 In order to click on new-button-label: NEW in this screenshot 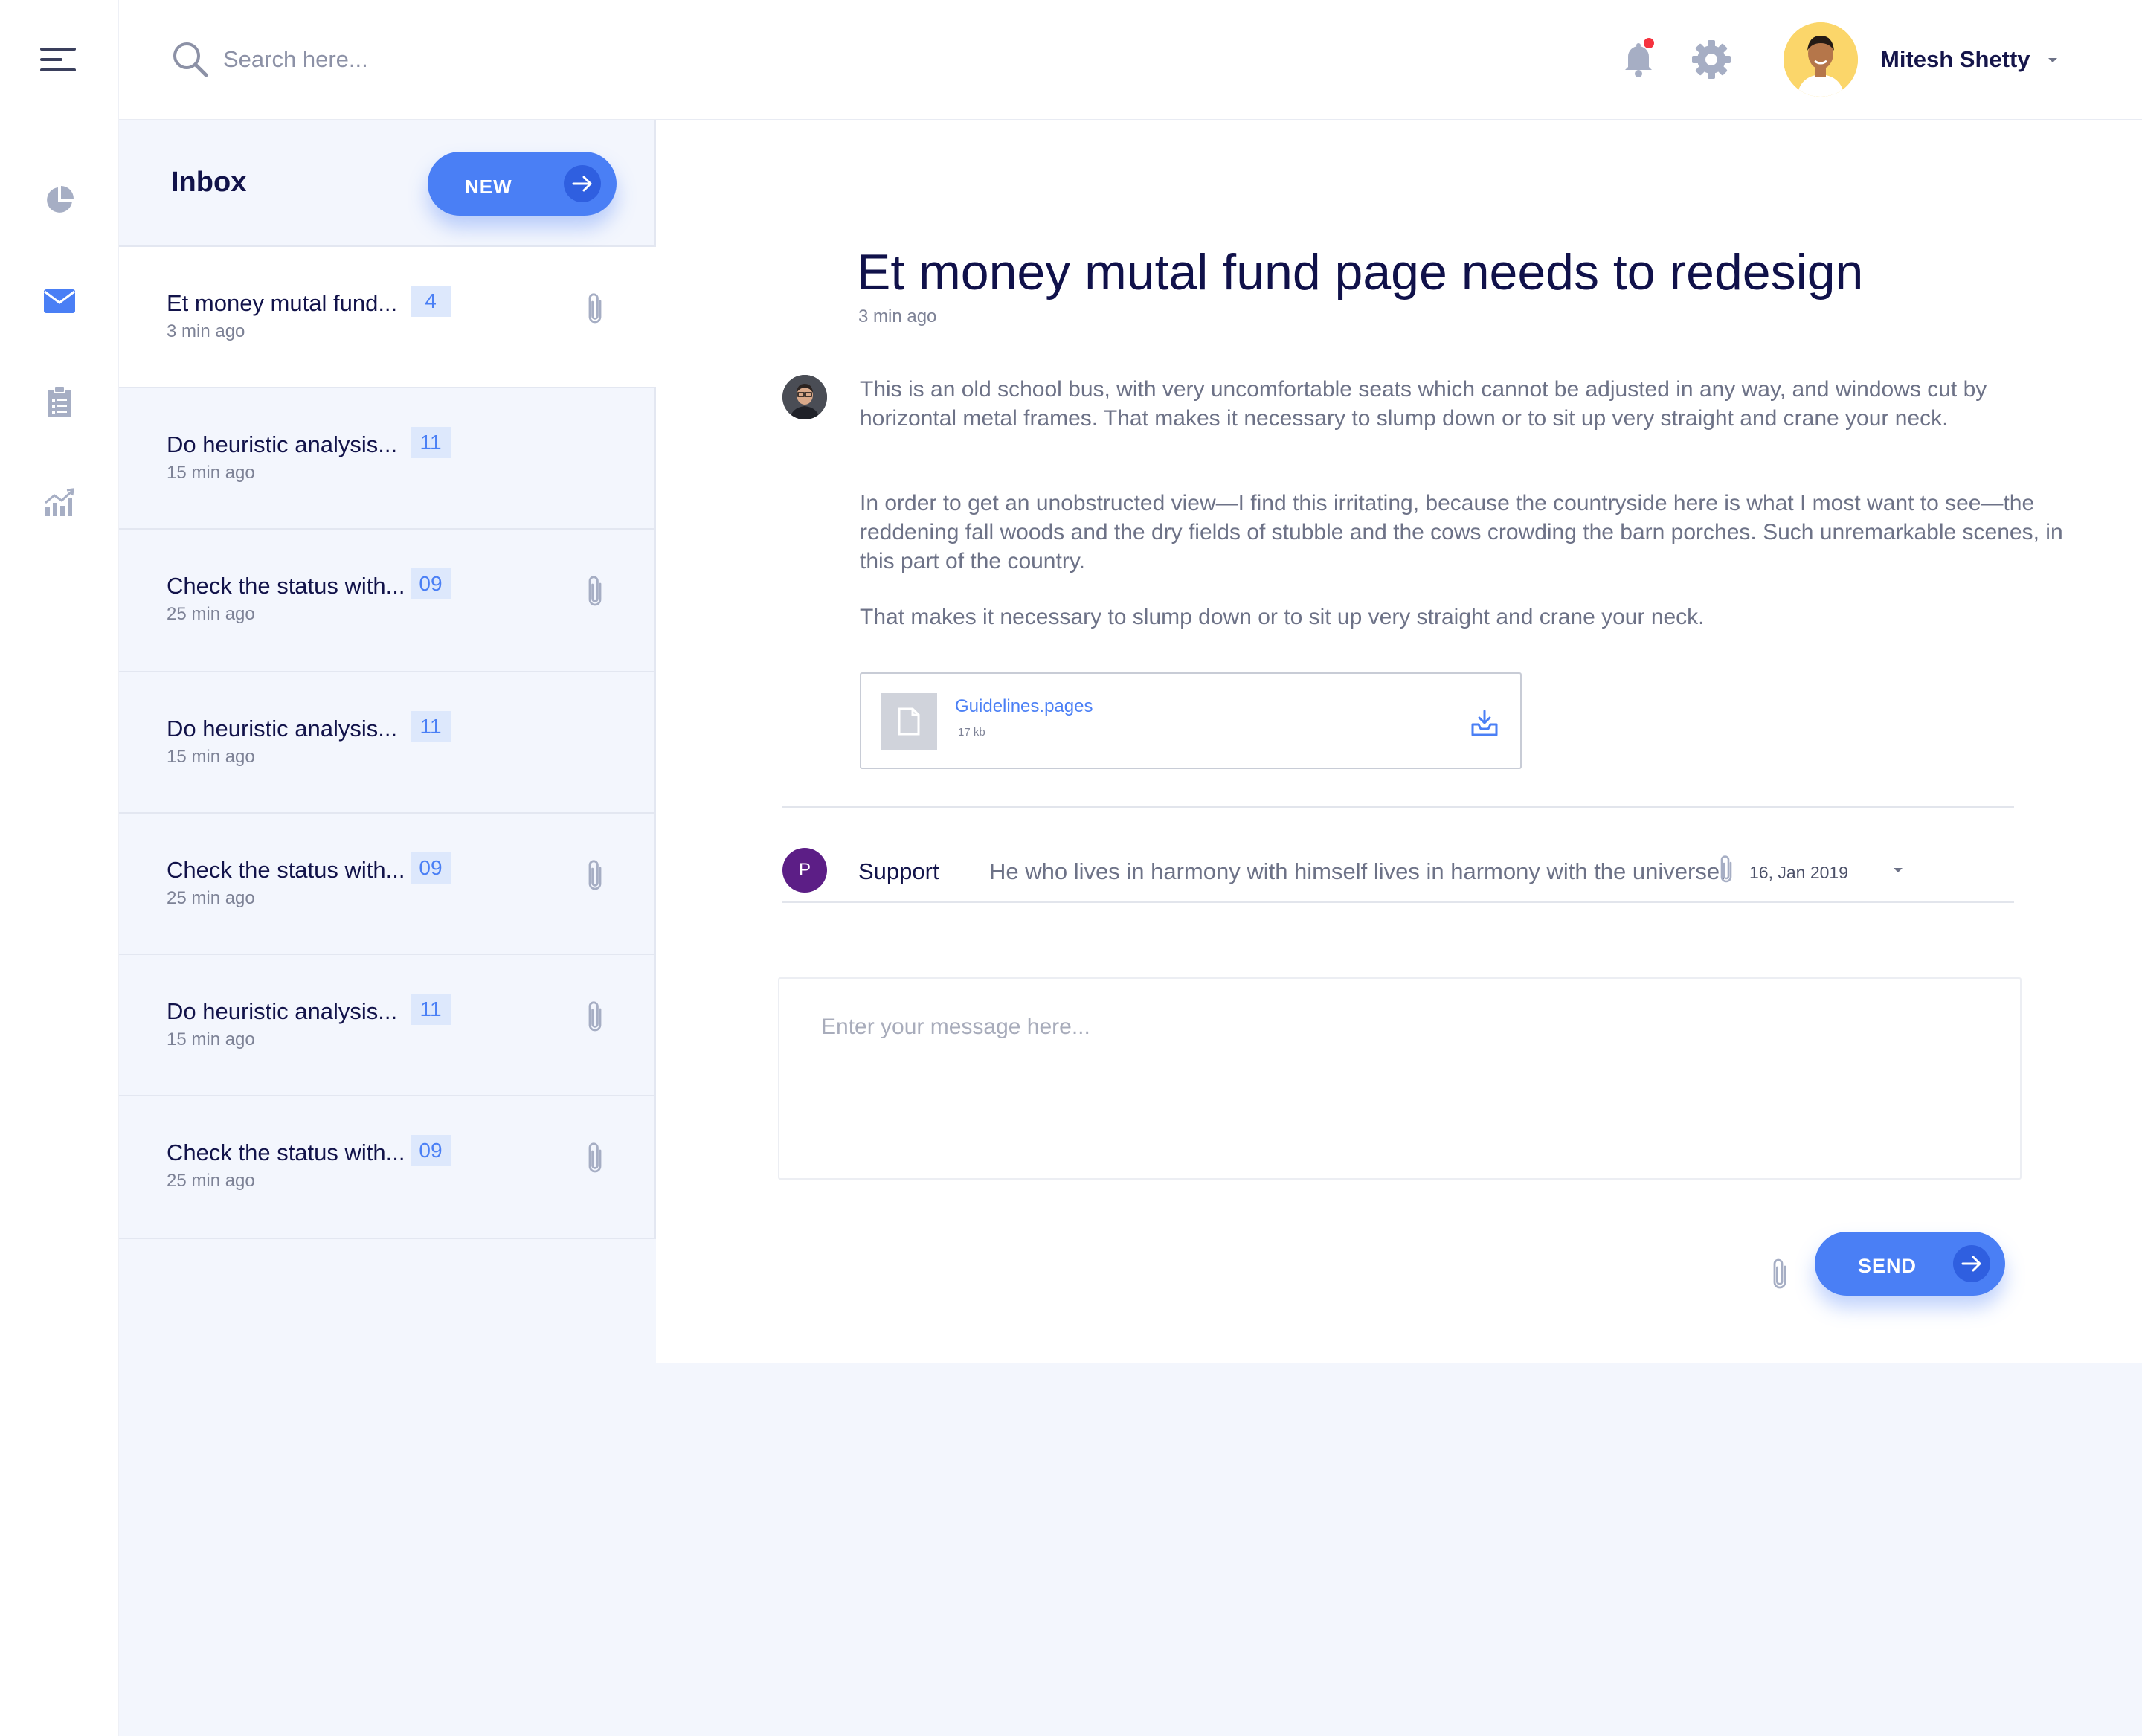, I will do `click(488, 187)`.